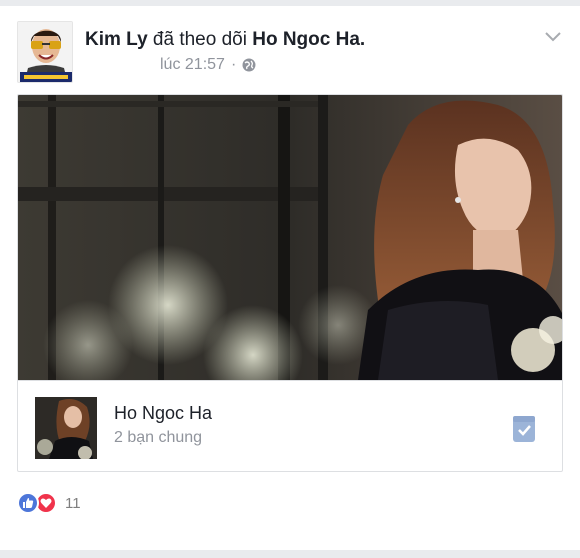 The width and height of the screenshot is (580, 558). I want to click on chevron-down-icon, so click(553, 36).